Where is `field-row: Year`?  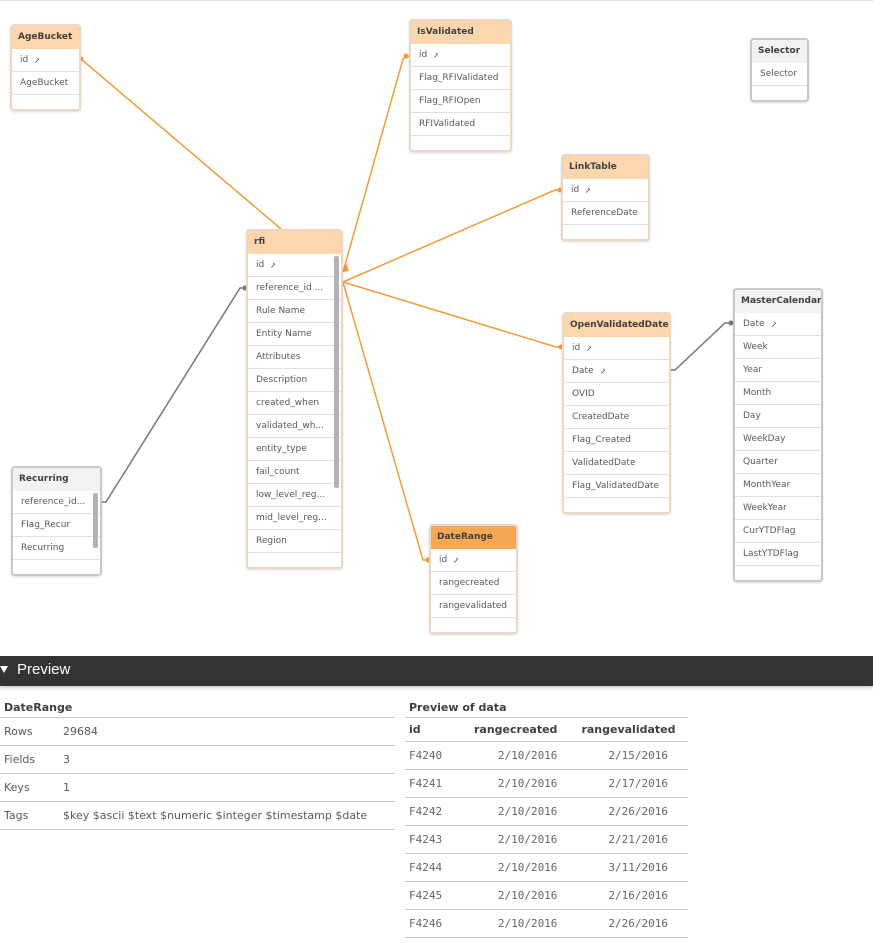 field-row: Year is located at coordinates (778, 370).